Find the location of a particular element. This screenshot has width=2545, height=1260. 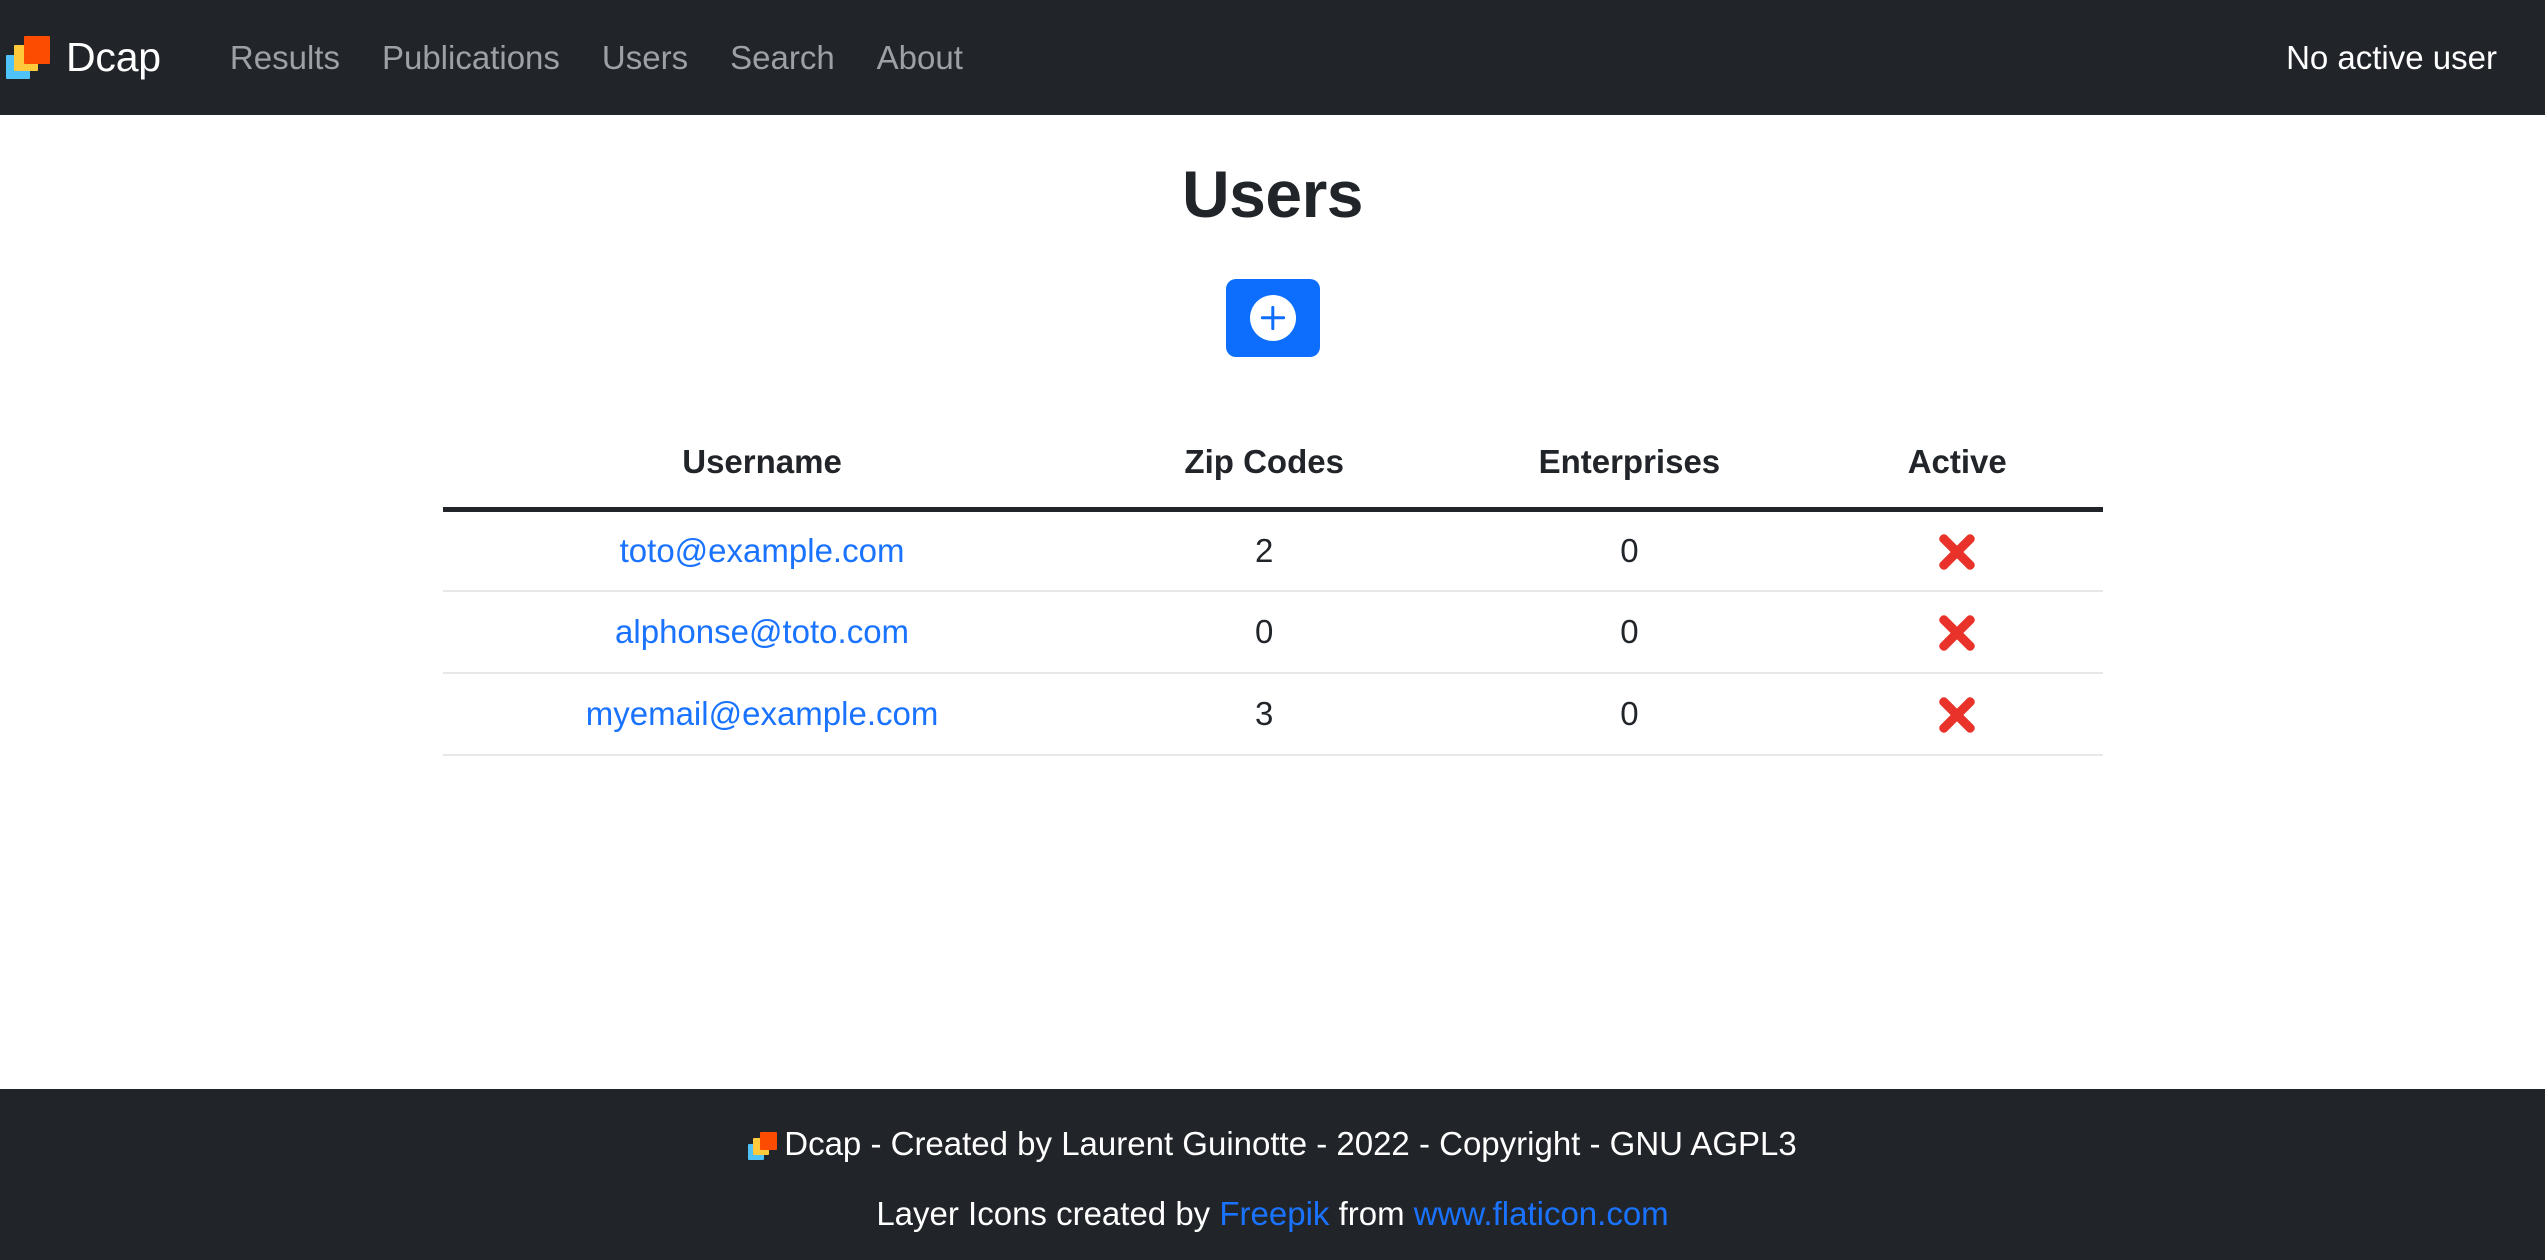

column-header-enterprises: Enterprises is located at coordinates (1629, 477).